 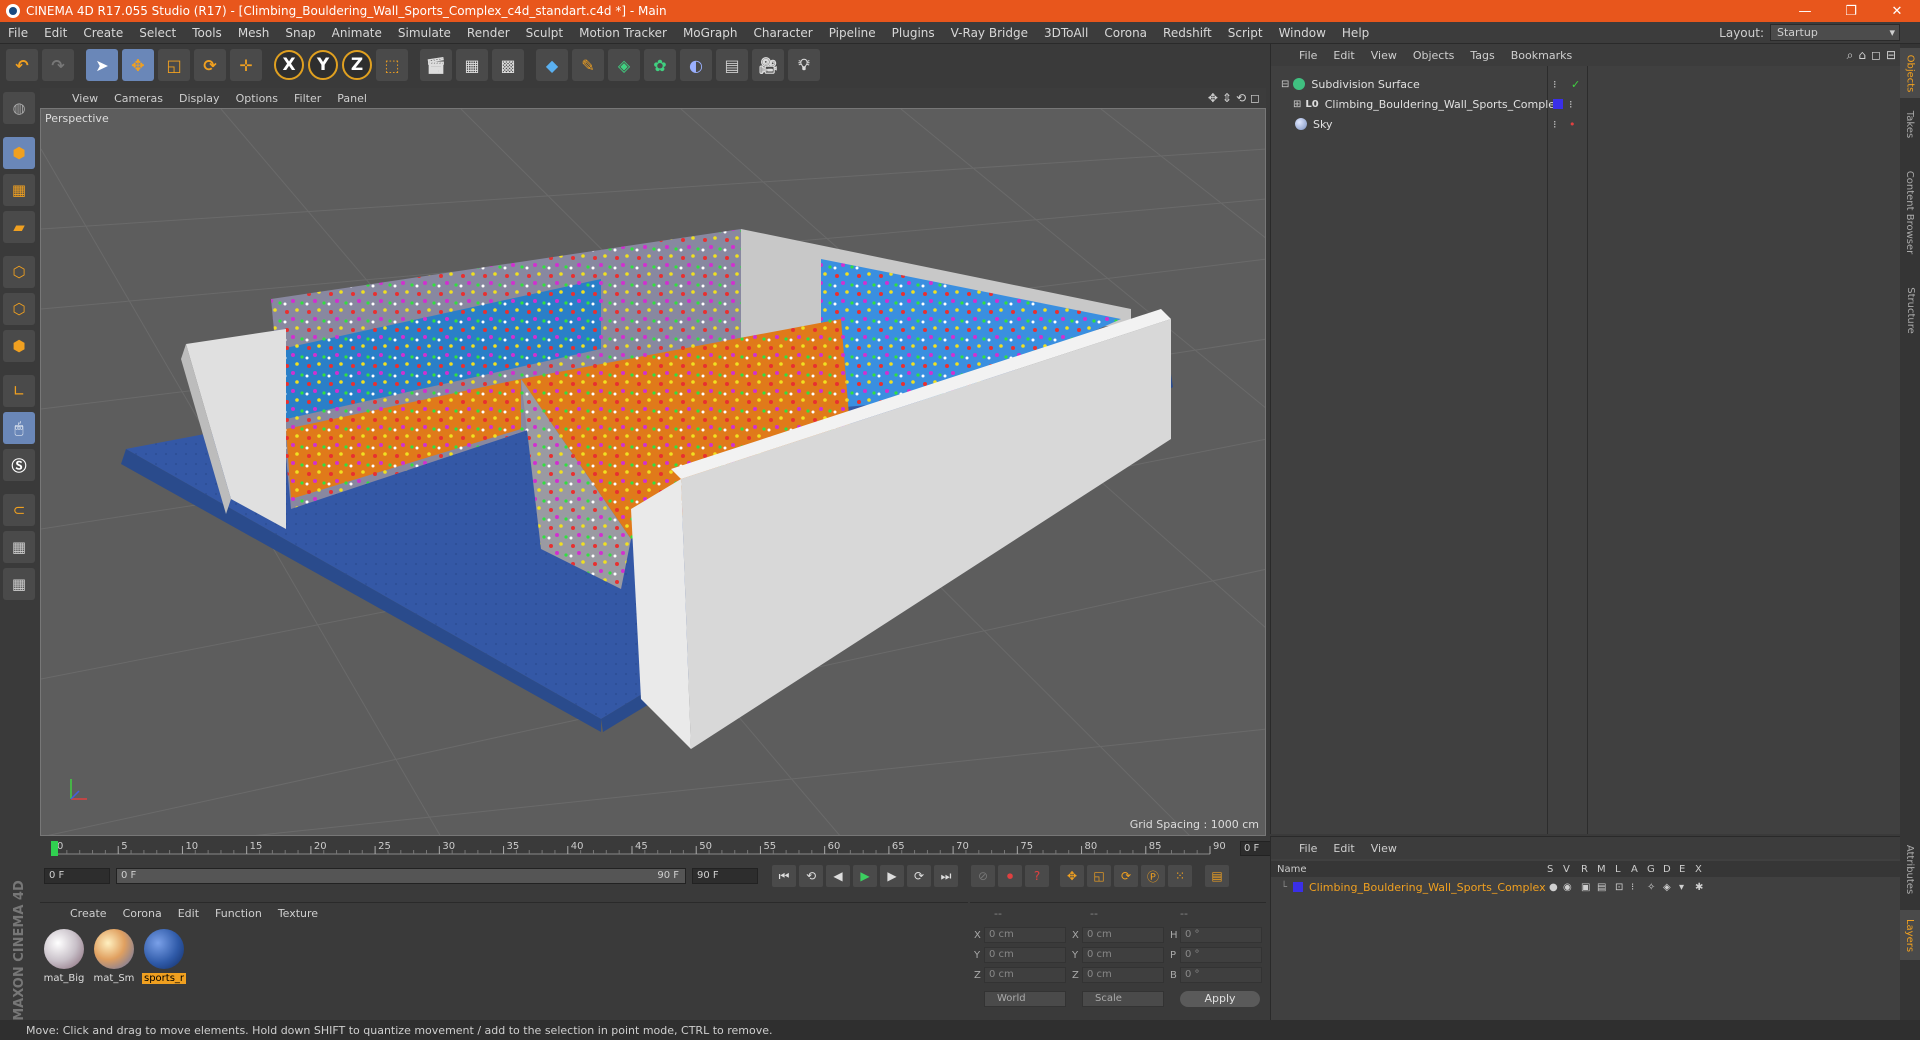 I want to click on expand-icon: ⊞, so click(x=1297, y=104).